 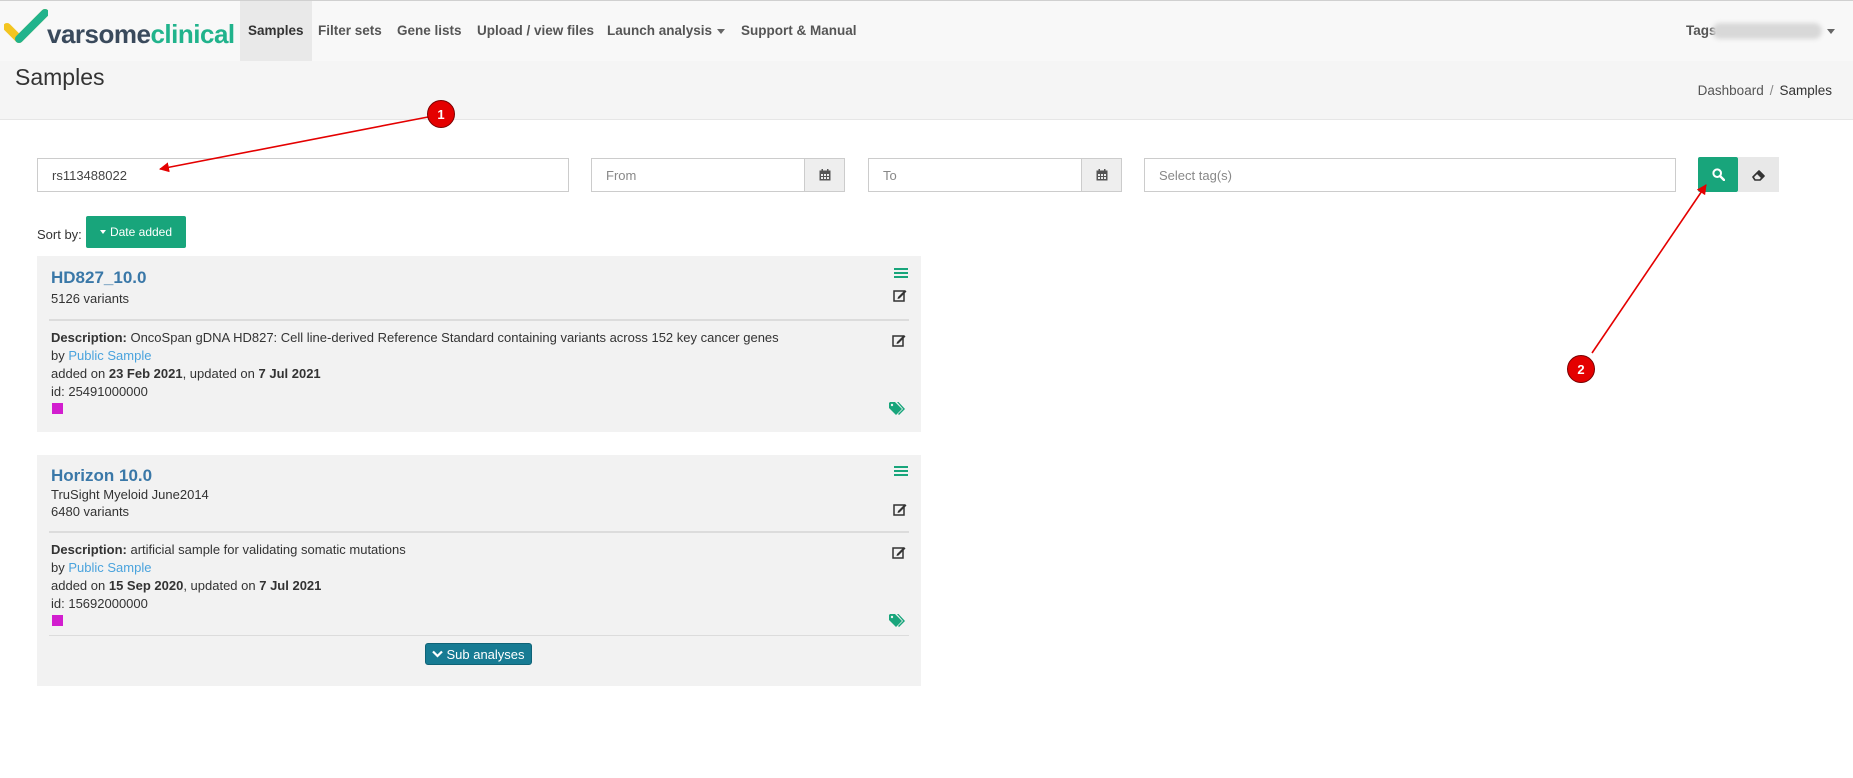 What do you see at coordinates (666, 31) in the screenshot?
I see `nav-launch-analysis: Launch analysis` at bounding box center [666, 31].